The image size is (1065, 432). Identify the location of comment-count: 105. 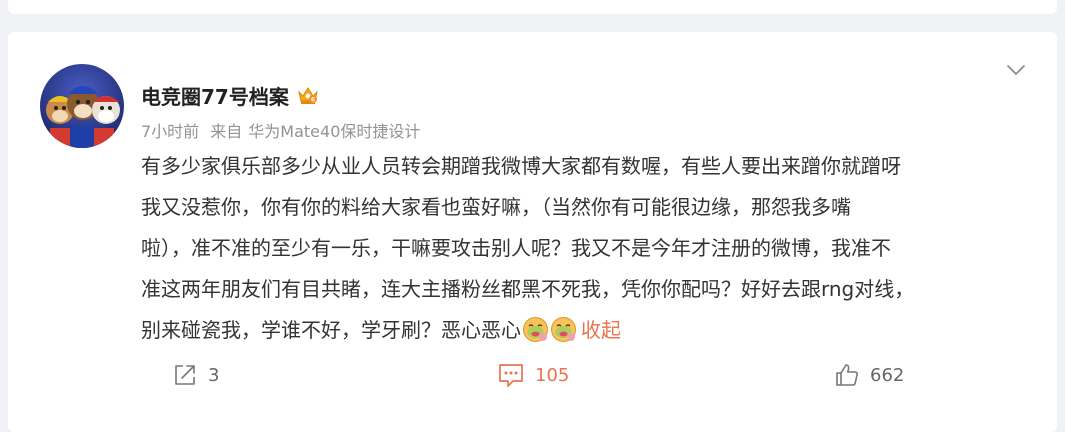
(552, 375).